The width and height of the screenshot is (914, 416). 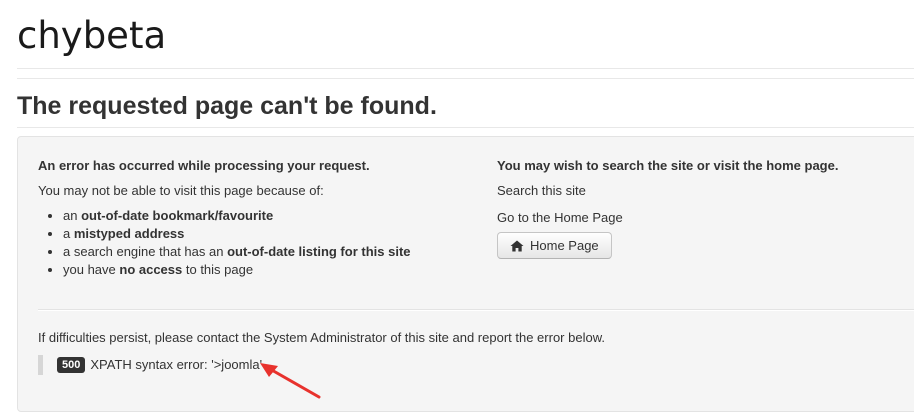 I want to click on list-item: you have no access to this page, so click(x=270, y=270).